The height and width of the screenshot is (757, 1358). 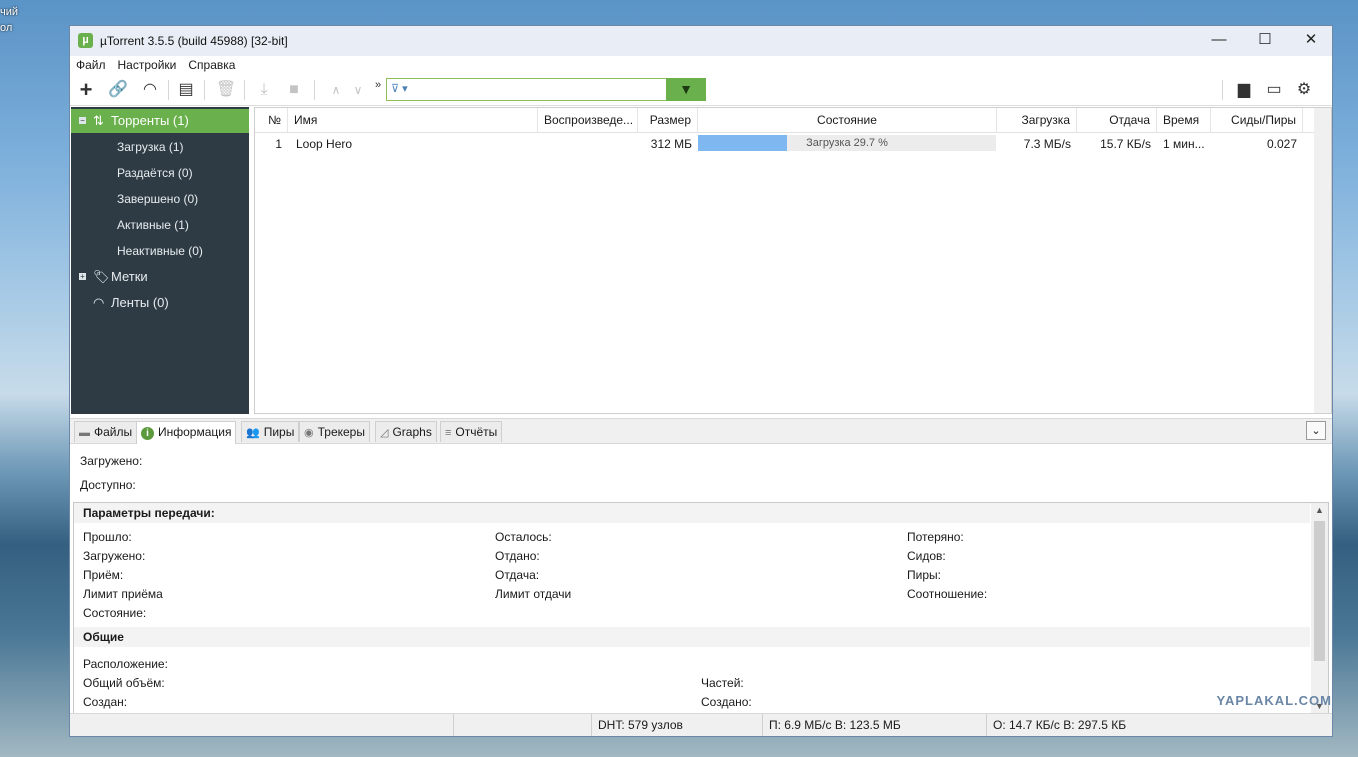 I want to click on tab-label: Graphs, so click(x=412, y=432).